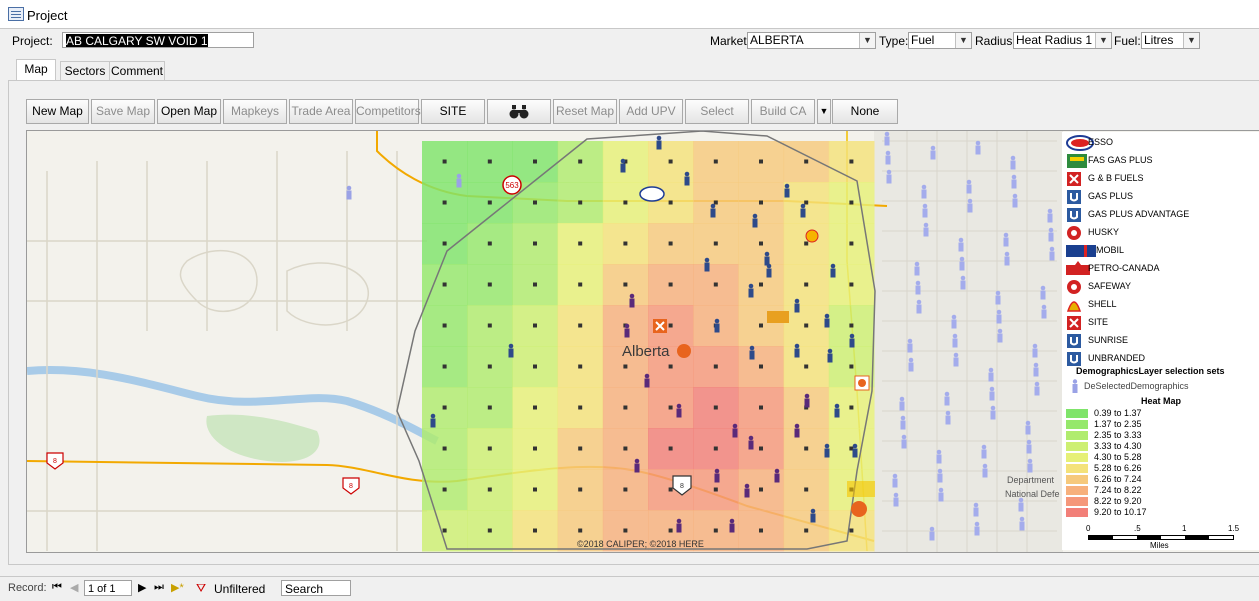  What do you see at coordinates (629, 14) in the screenshot?
I see `window-titlebar: Project` at bounding box center [629, 14].